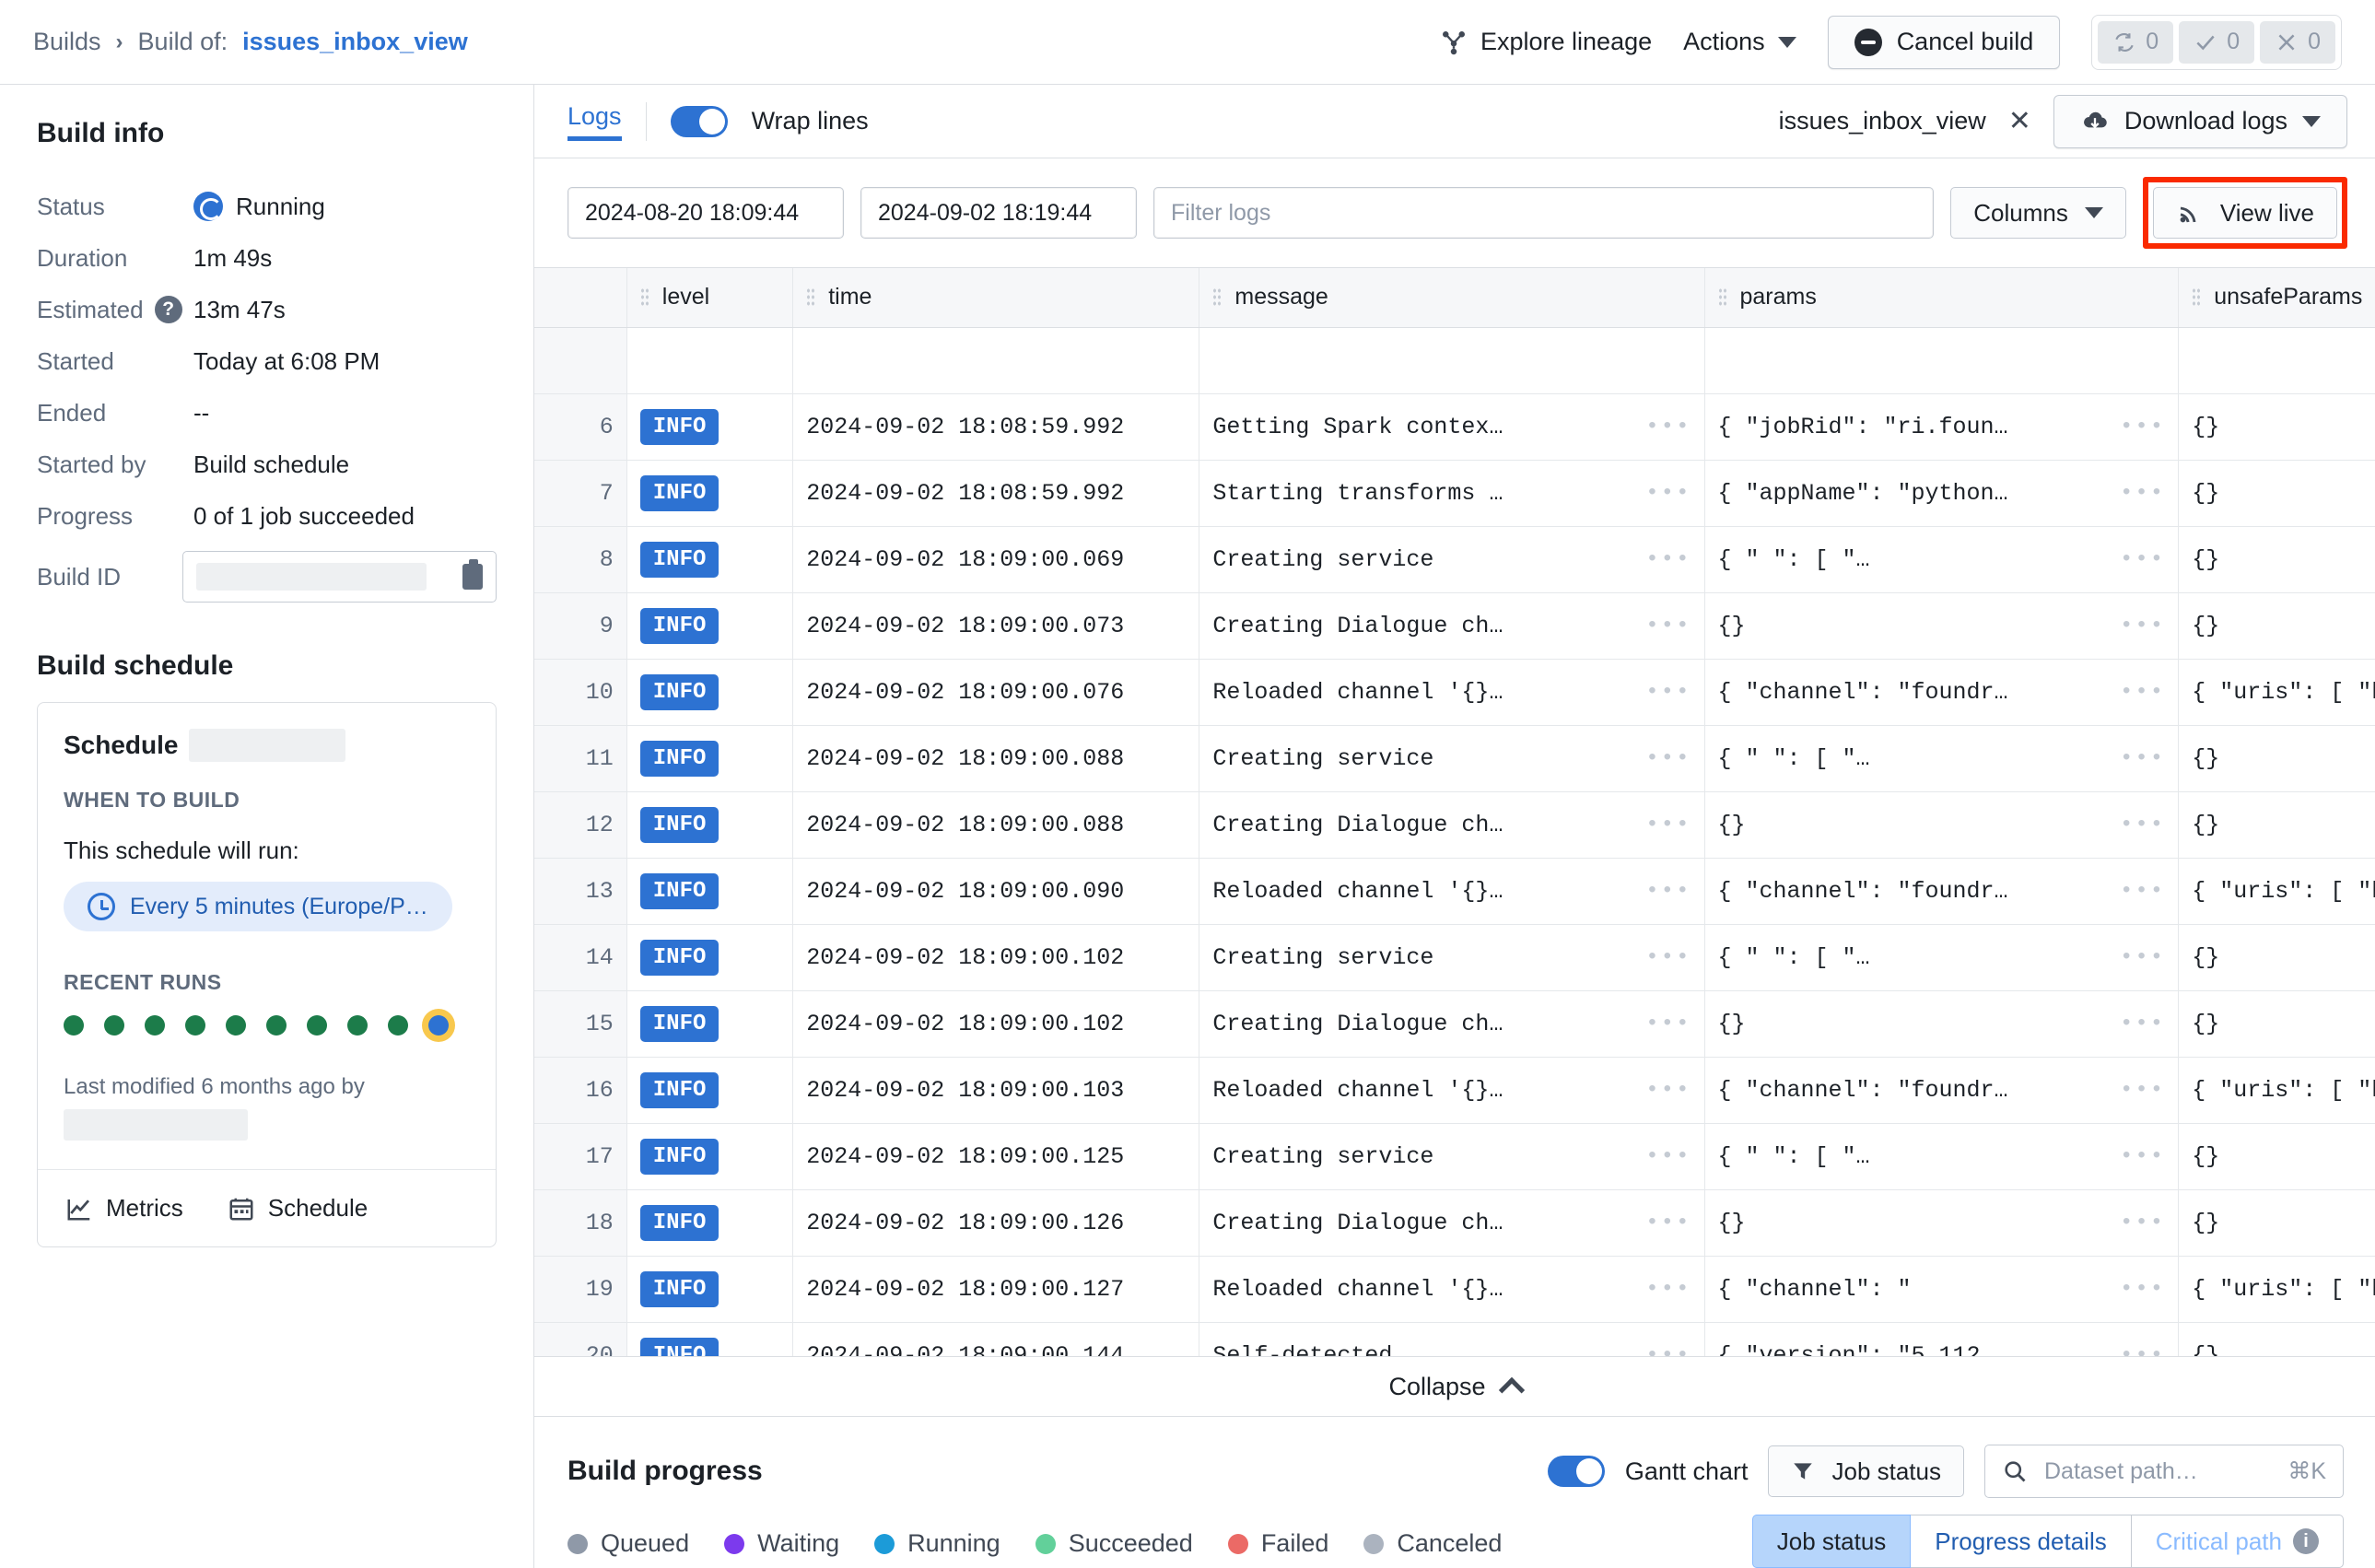 This screenshot has height=1568, width=2375. I want to click on th-unsafeparams: unsafeParams, so click(2277, 298).